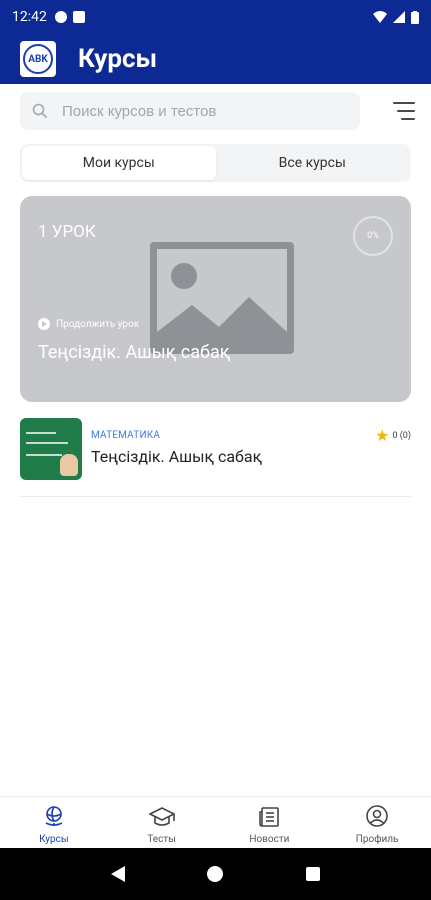  I want to click on nav-profile: Профиль, so click(377, 822).